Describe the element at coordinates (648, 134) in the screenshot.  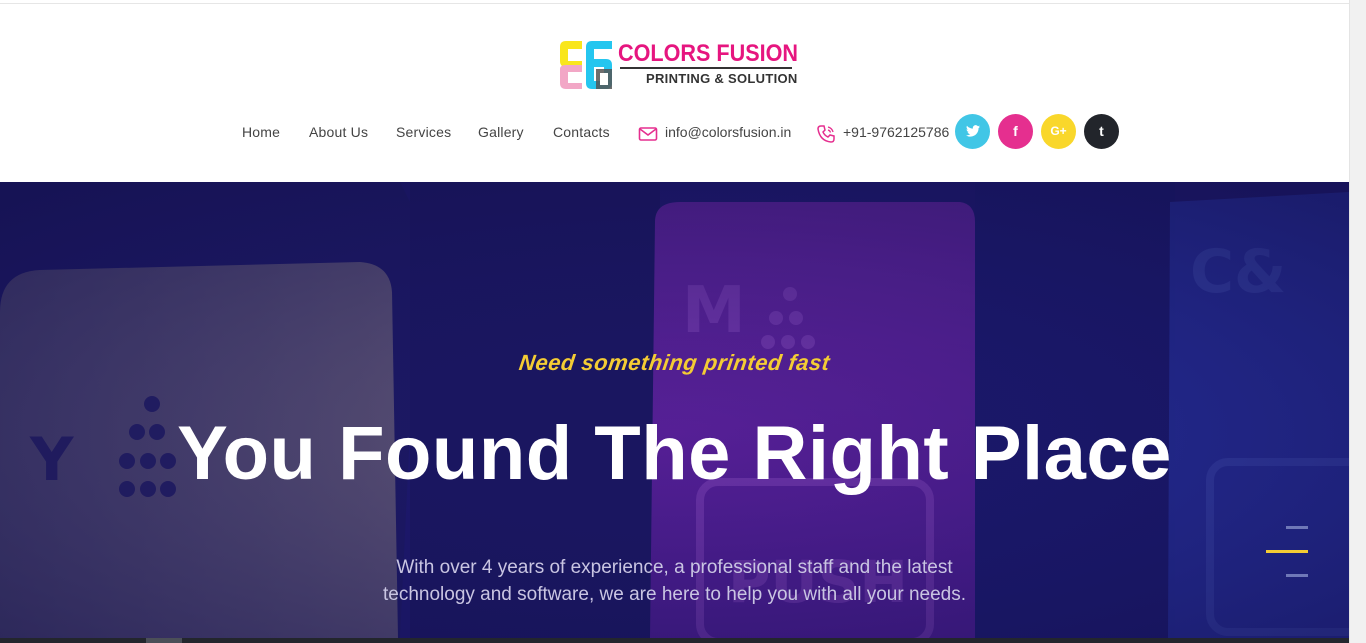
I see `envelope-icon` at that location.